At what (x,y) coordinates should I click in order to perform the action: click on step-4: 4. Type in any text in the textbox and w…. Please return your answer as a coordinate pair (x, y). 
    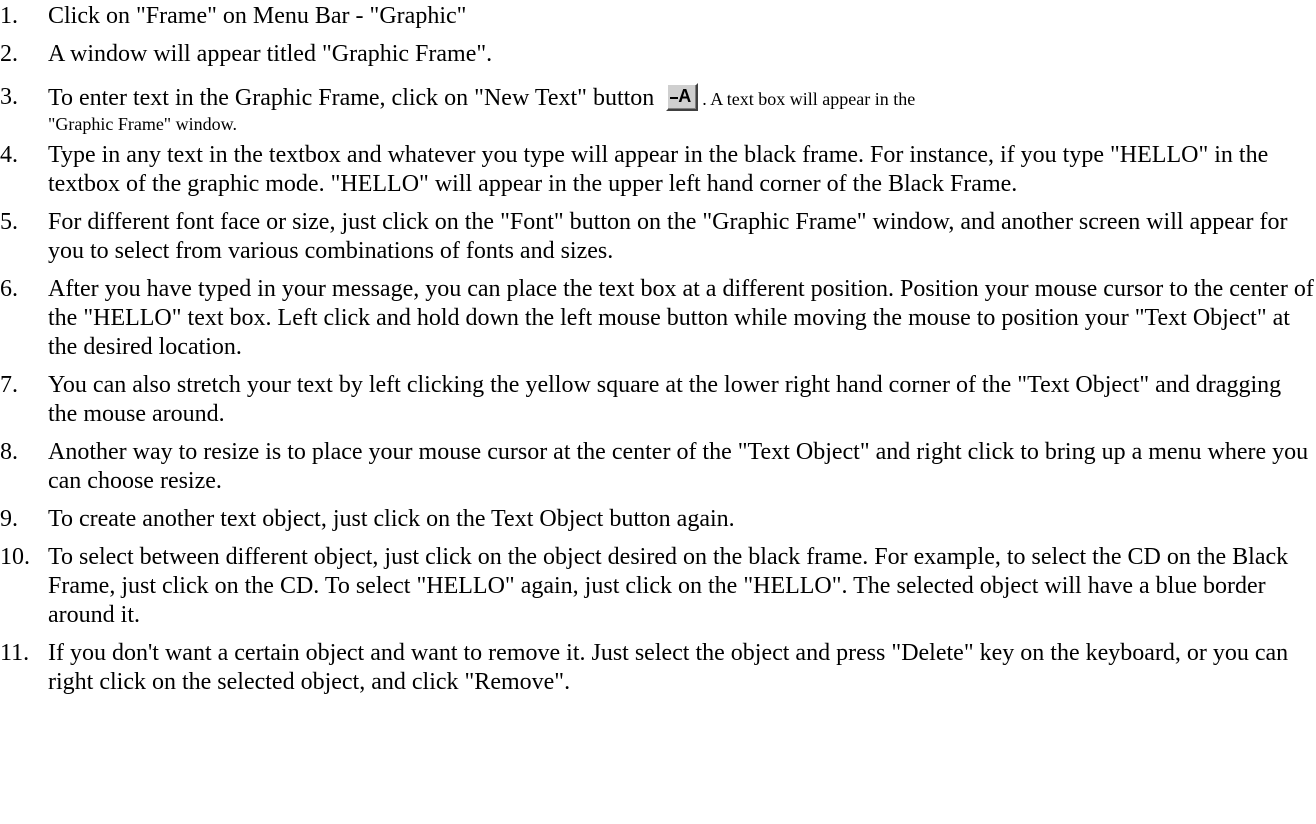
    Looking at the image, I should click on (658, 170).